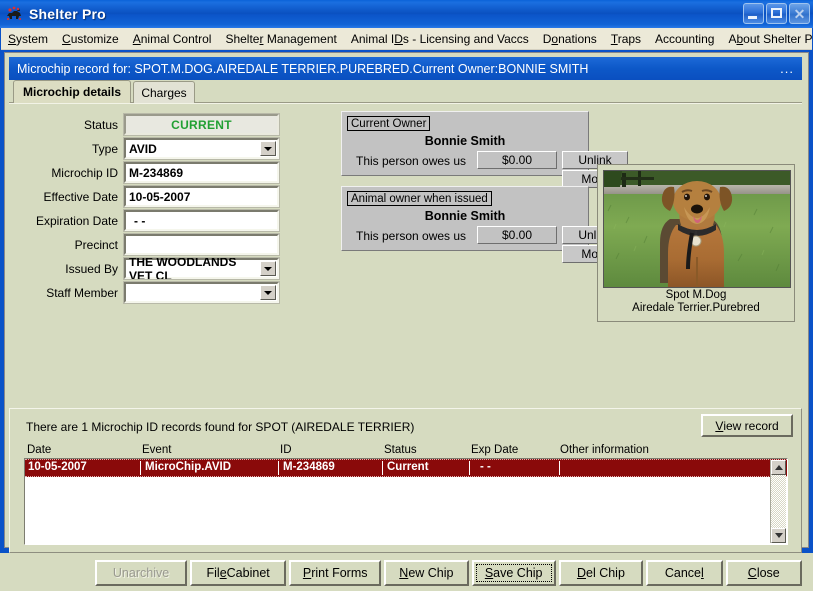 This screenshot has height=591, width=813. I want to click on menu-item-about: About Shelter Pro, so click(767, 39).